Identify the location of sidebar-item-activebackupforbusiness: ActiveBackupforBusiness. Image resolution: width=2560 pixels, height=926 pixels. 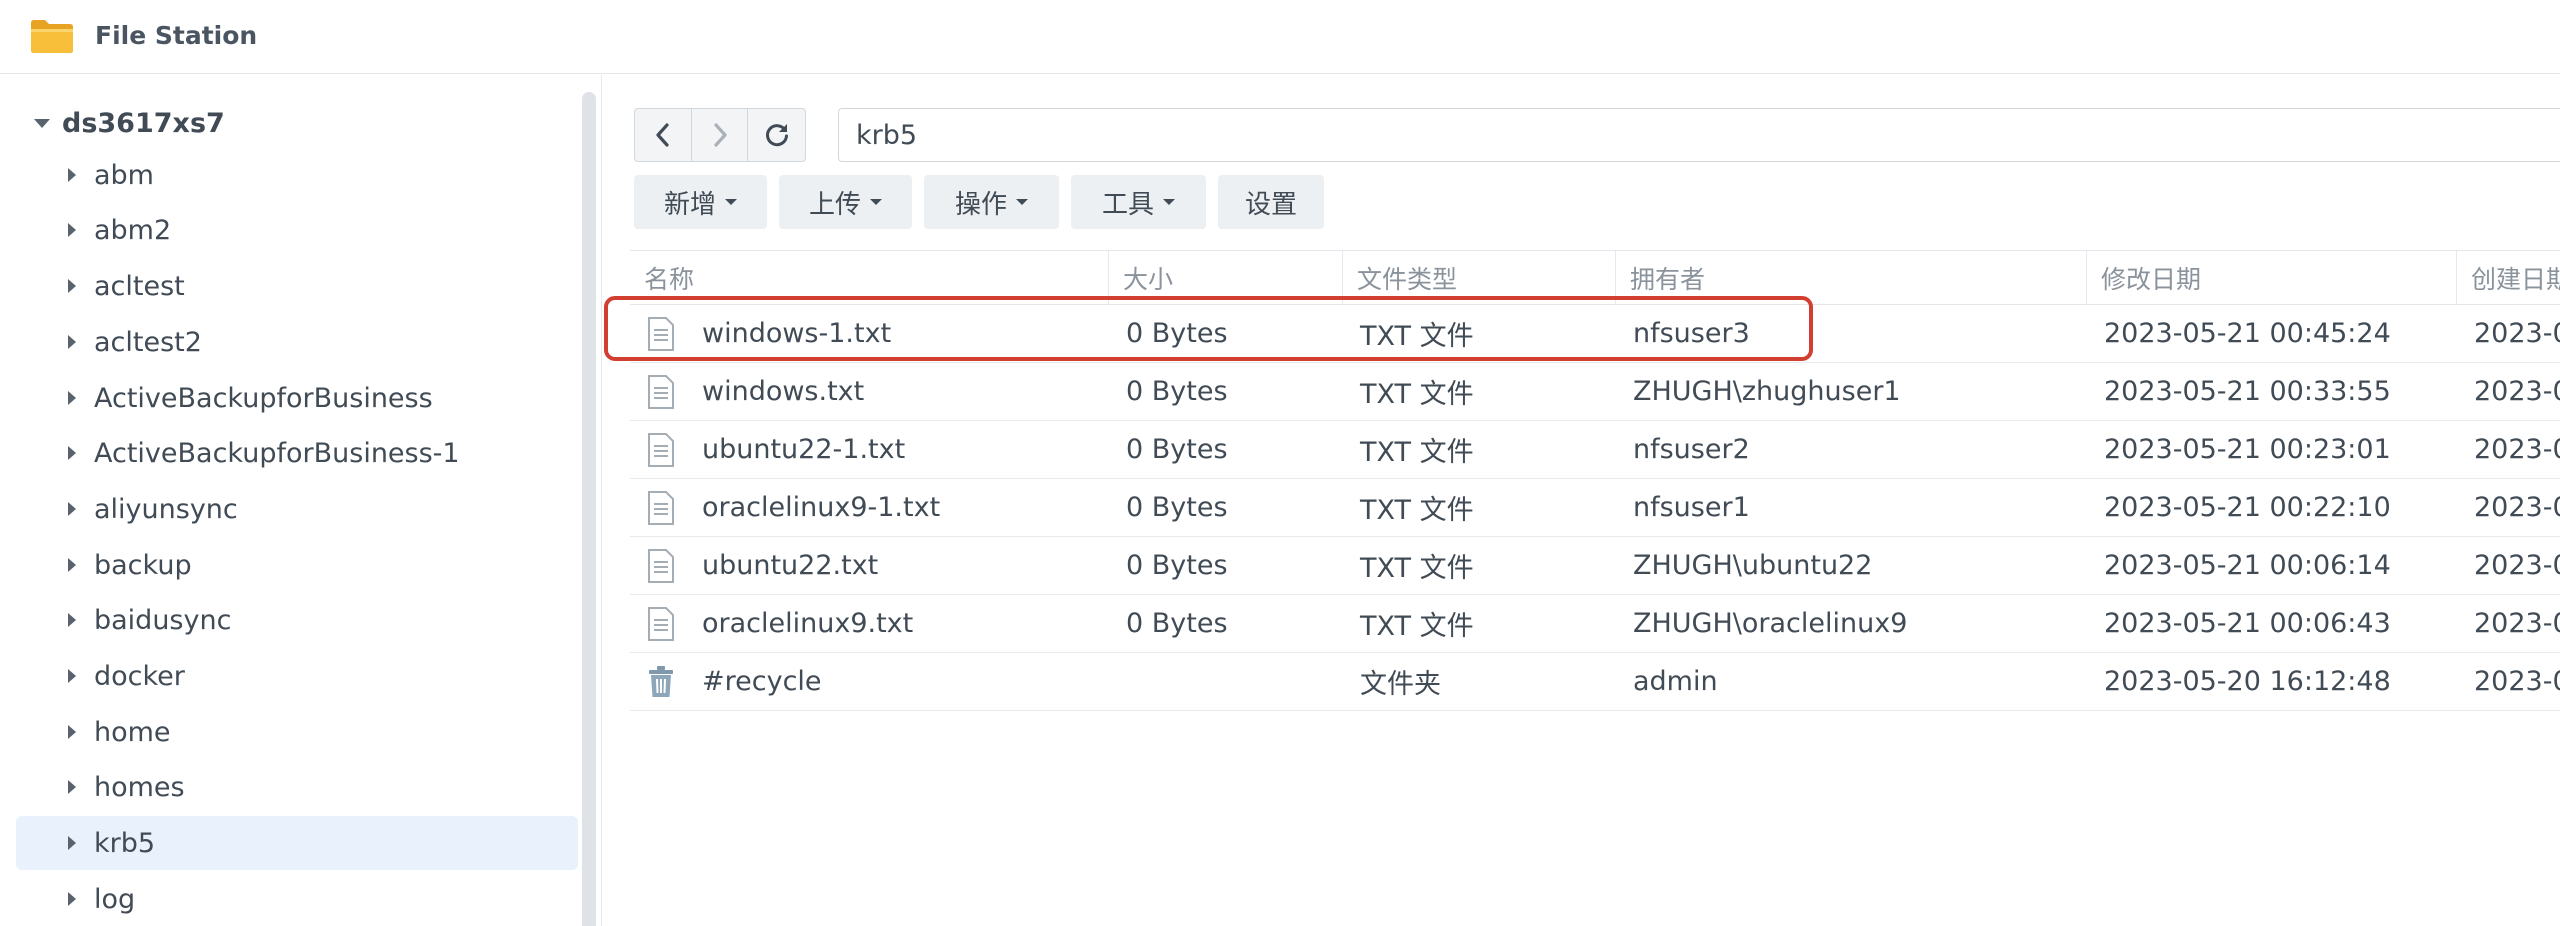
(297, 398).